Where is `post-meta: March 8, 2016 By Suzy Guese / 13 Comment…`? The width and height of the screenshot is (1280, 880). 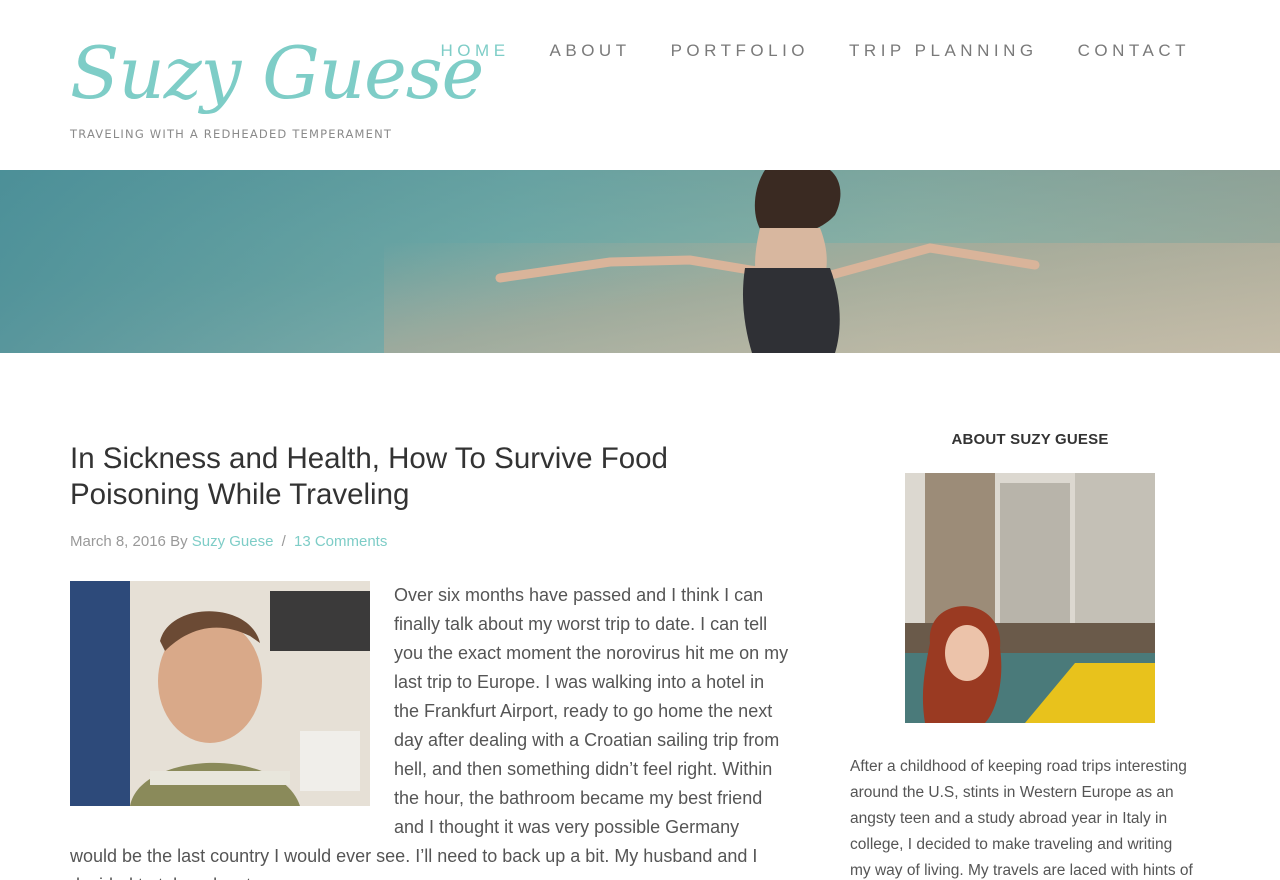 post-meta: March 8, 2016 By Suzy Guese / 13 Comment… is located at coordinates (228, 541).